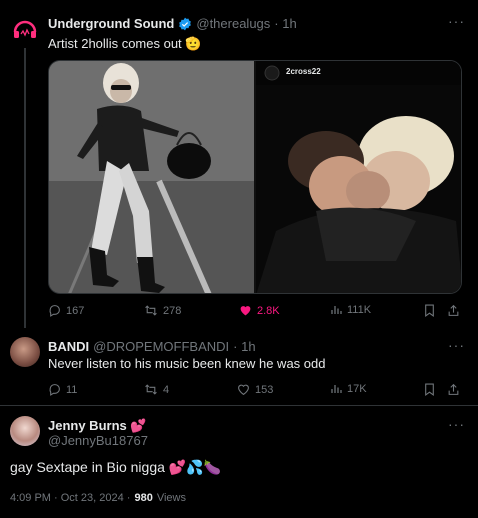 This screenshot has height=518, width=478. What do you see at coordinates (166, 389) in the screenshot?
I see `retweet-count: 4` at bounding box center [166, 389].